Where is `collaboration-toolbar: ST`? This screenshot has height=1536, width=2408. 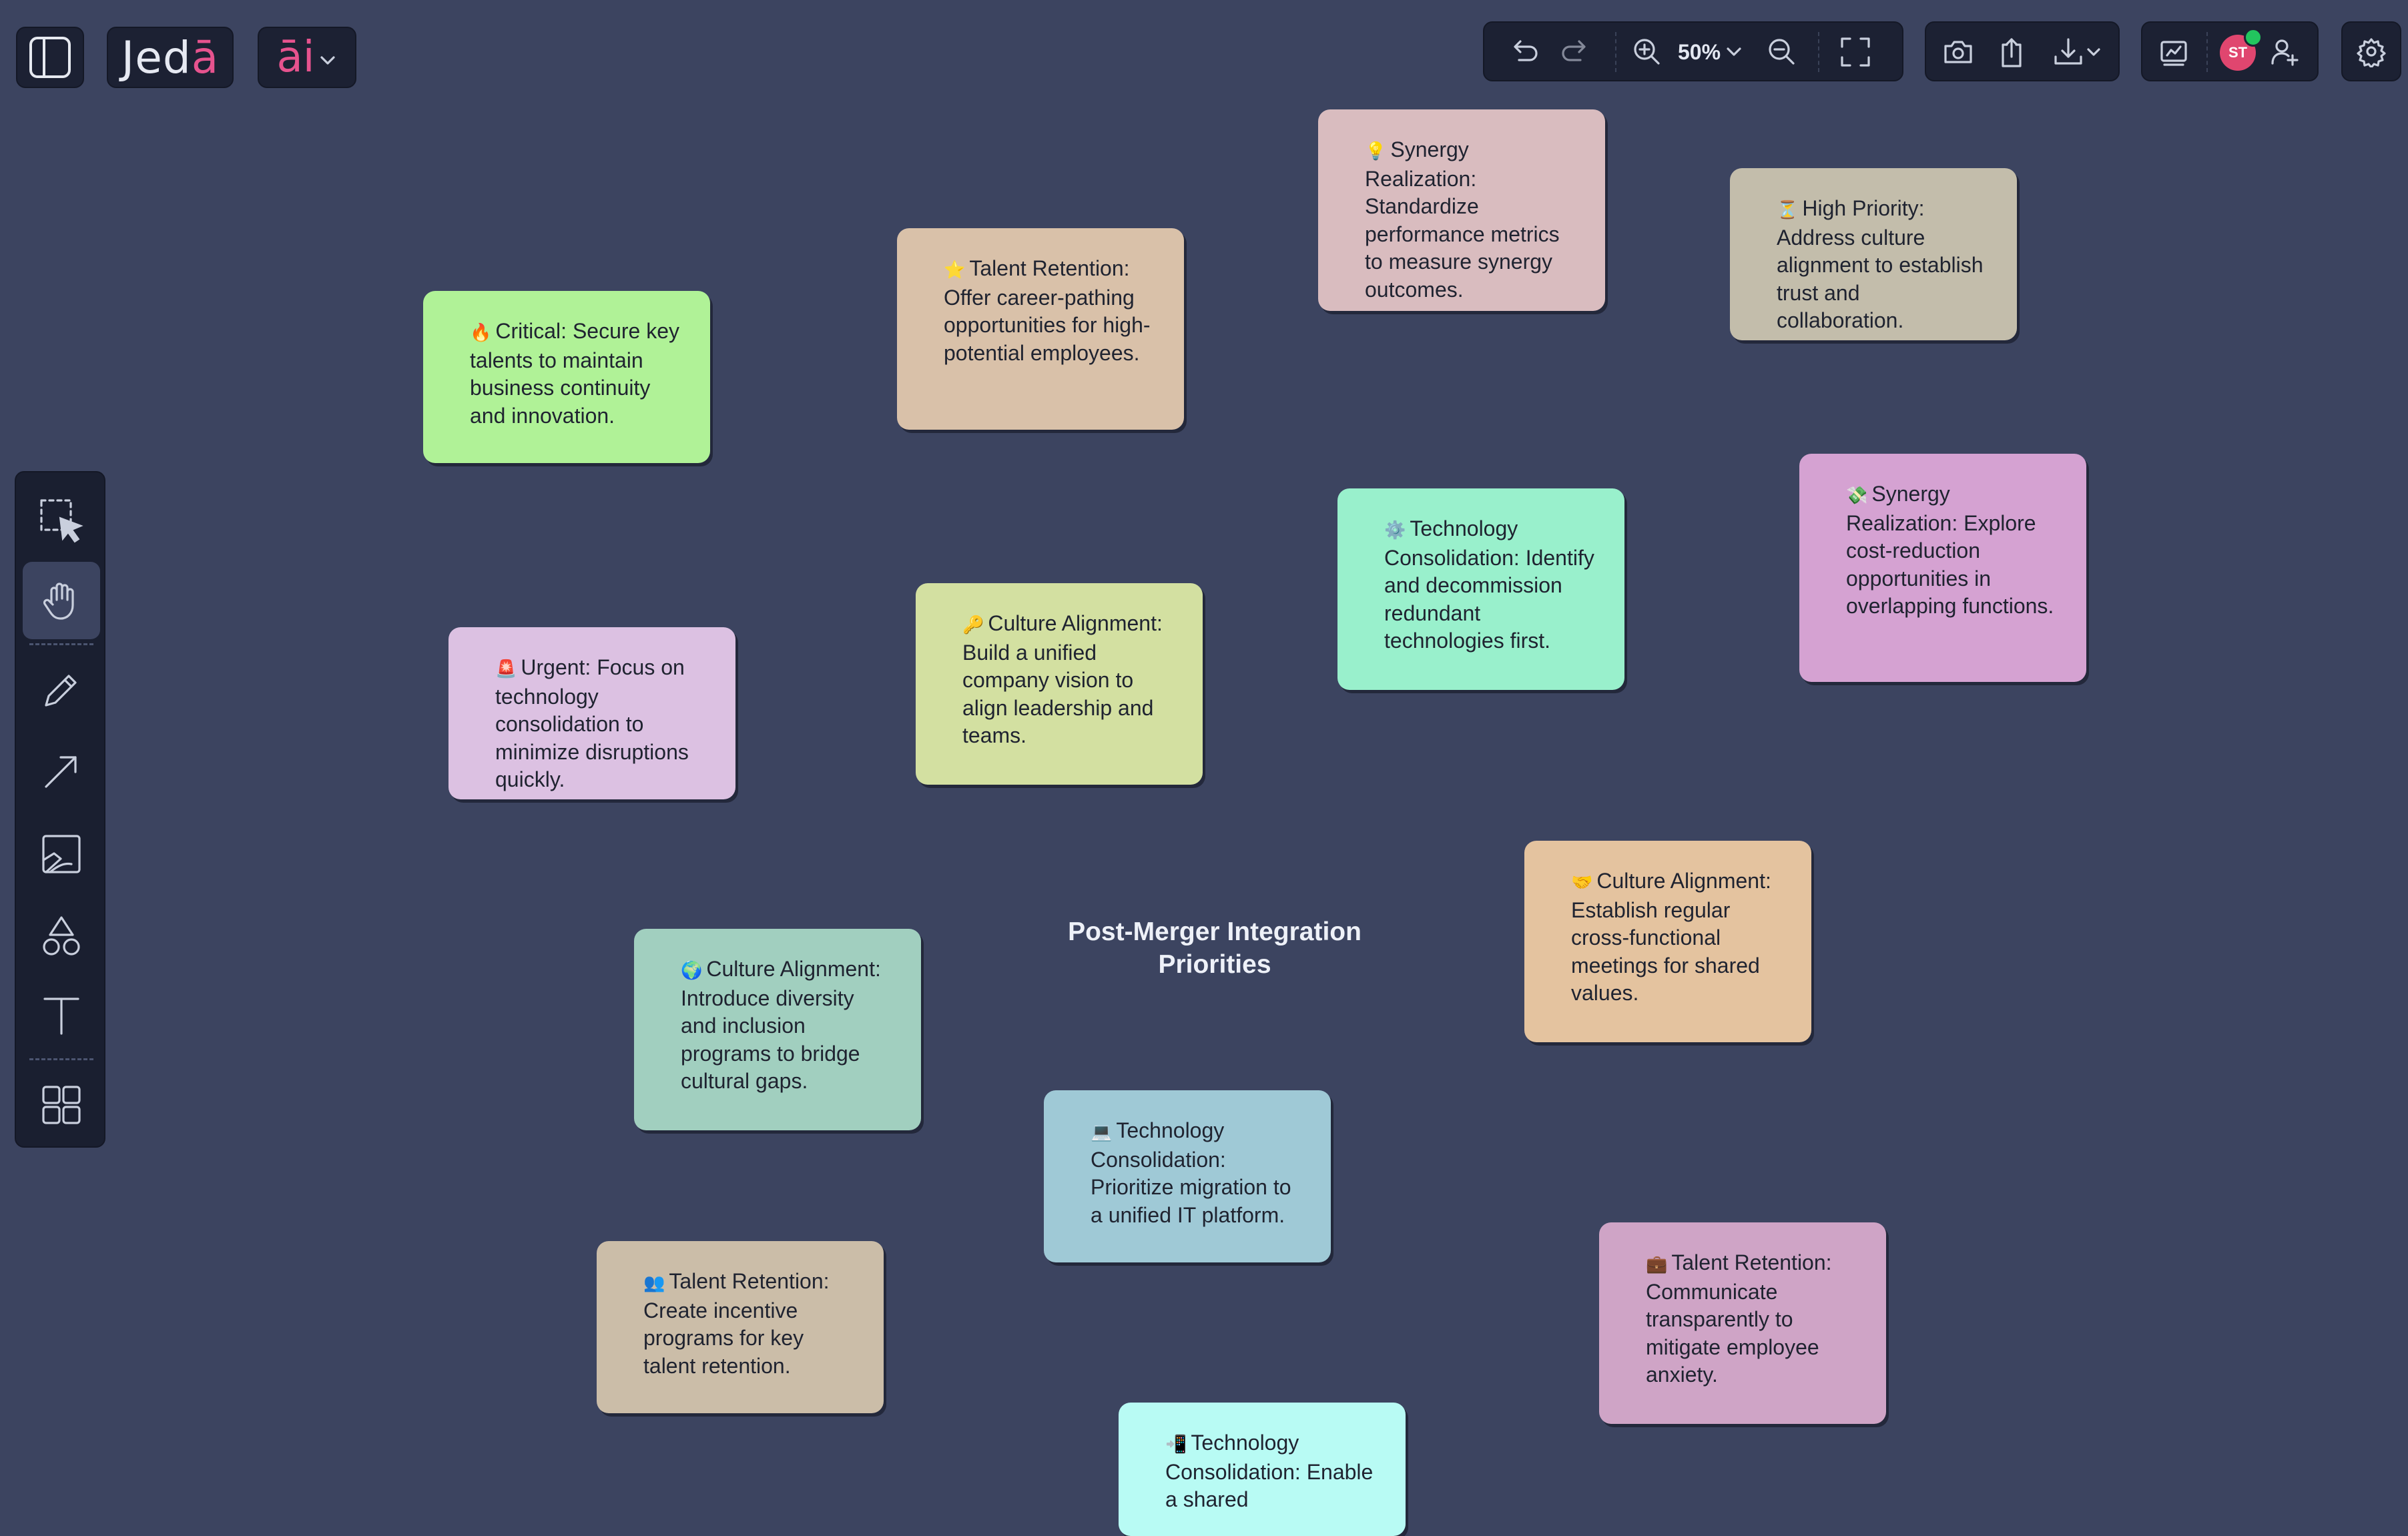 collaboration-toolbar: ST is located at coordinates (2230, 51).